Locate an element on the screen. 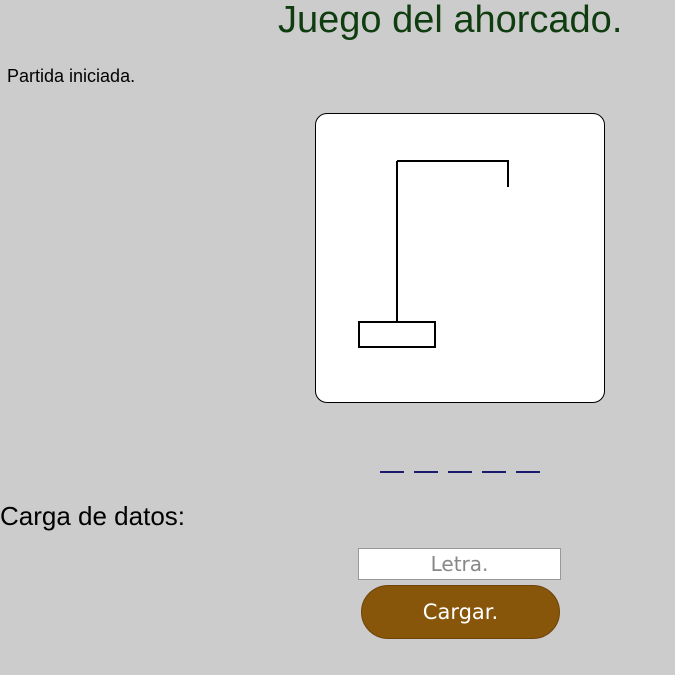  data-entry-label: Carga de datos: is located at coordinates (93, 516).